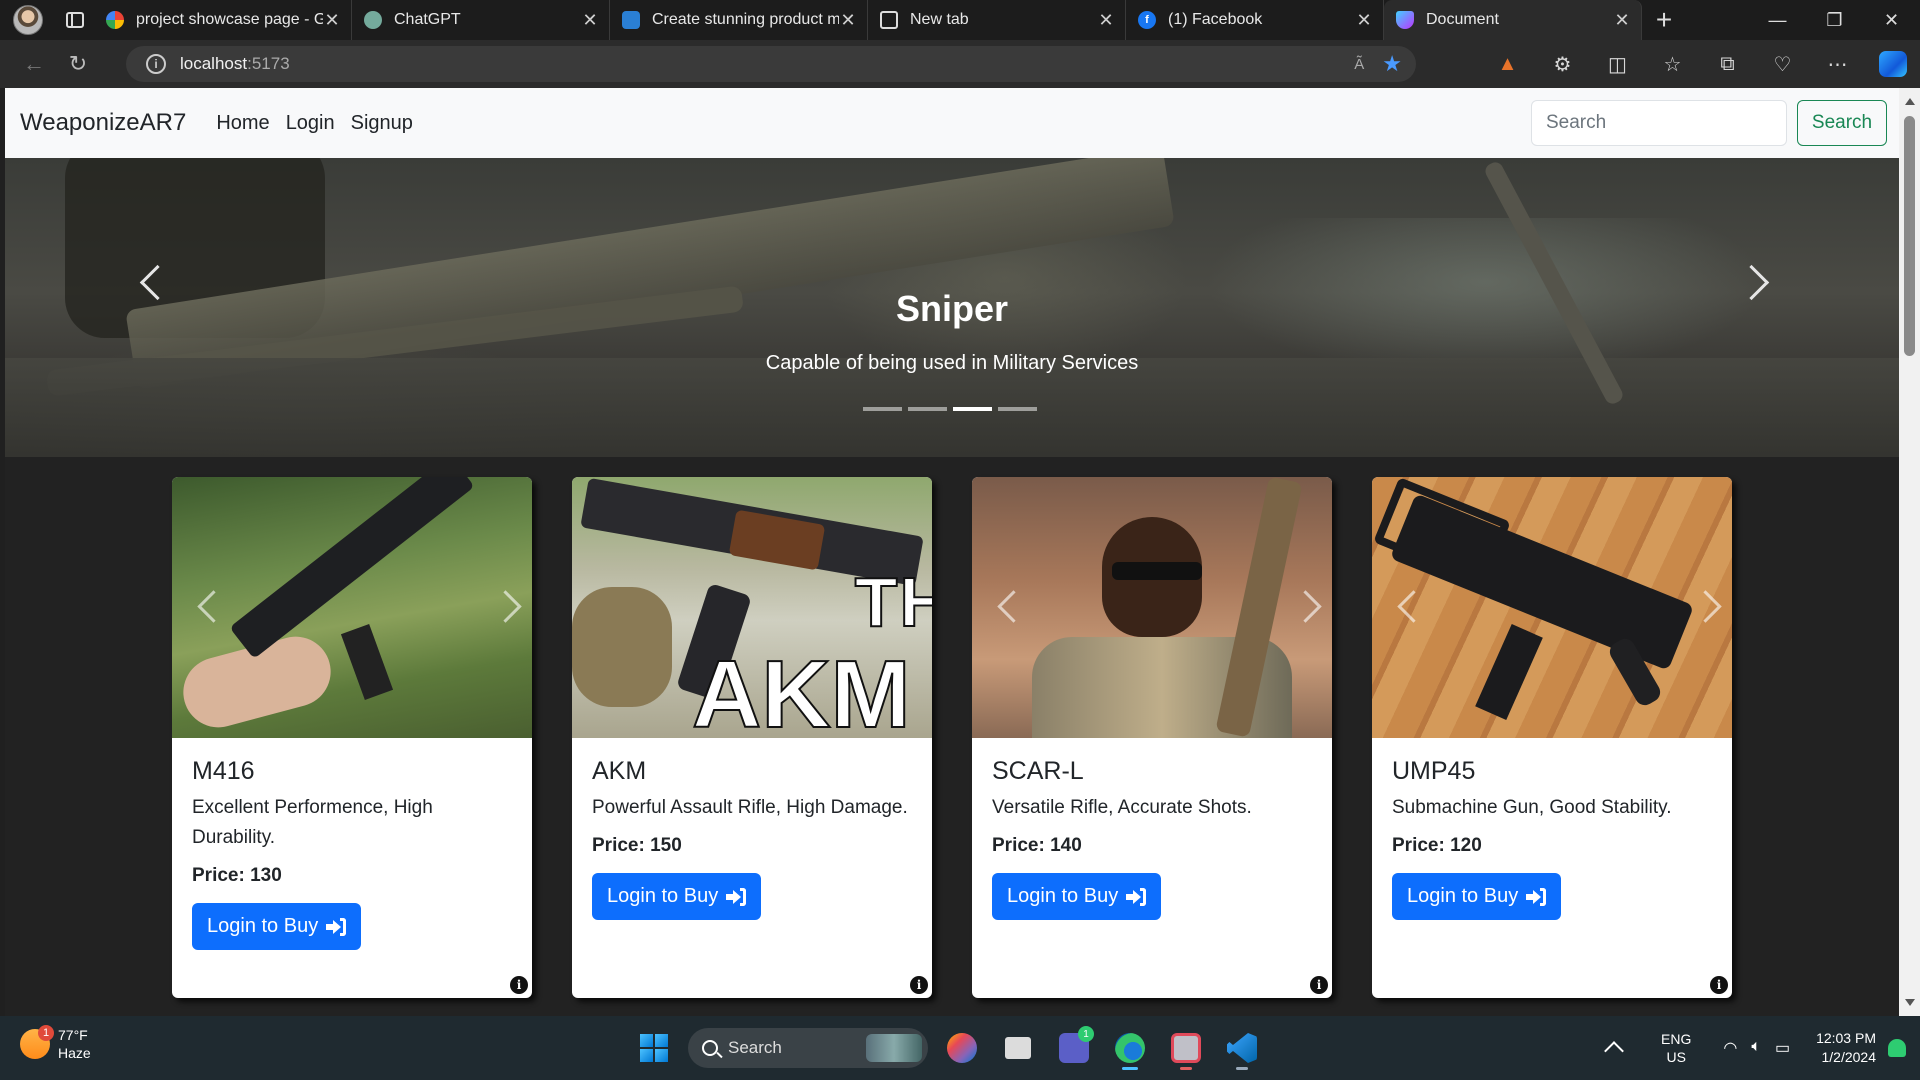 The image size is (1920, 1080). What do you see at coordinates (1437, 845) in the screenshot?
I see `product-price: Price: 120` at bounding box center [1437, 845].